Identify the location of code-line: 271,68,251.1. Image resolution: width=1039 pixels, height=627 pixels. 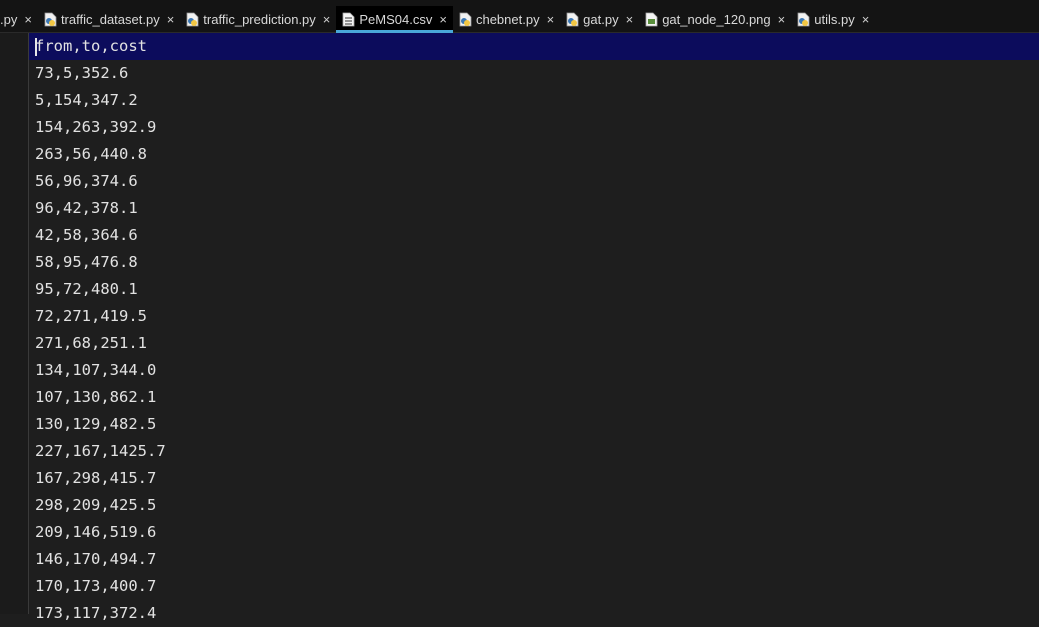
(534, 343).